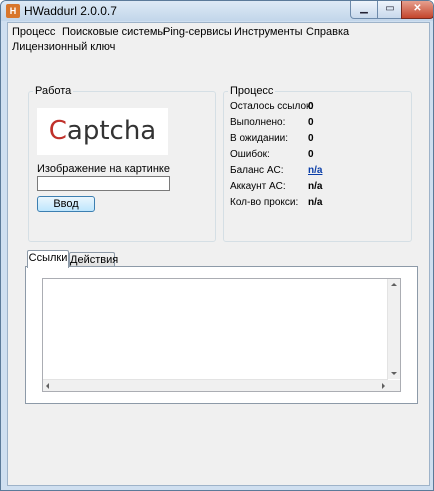 Image resolution: width=434 pixels, height=491 pixels. What do you see at coordinates (103, 169) in the screenshot?
I see `captcha-input-label: Изображение на картинке` at bounding box center [103, 169].